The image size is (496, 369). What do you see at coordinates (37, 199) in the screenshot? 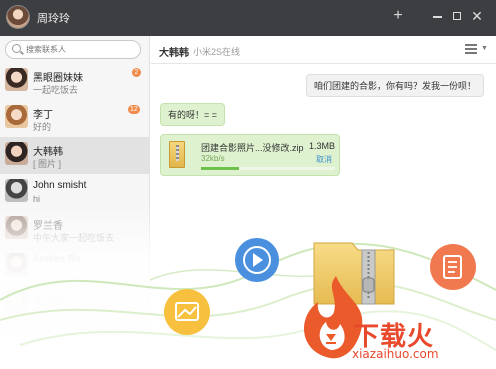
I see `contact-last-message: hi` at bounding box center [37, 199].